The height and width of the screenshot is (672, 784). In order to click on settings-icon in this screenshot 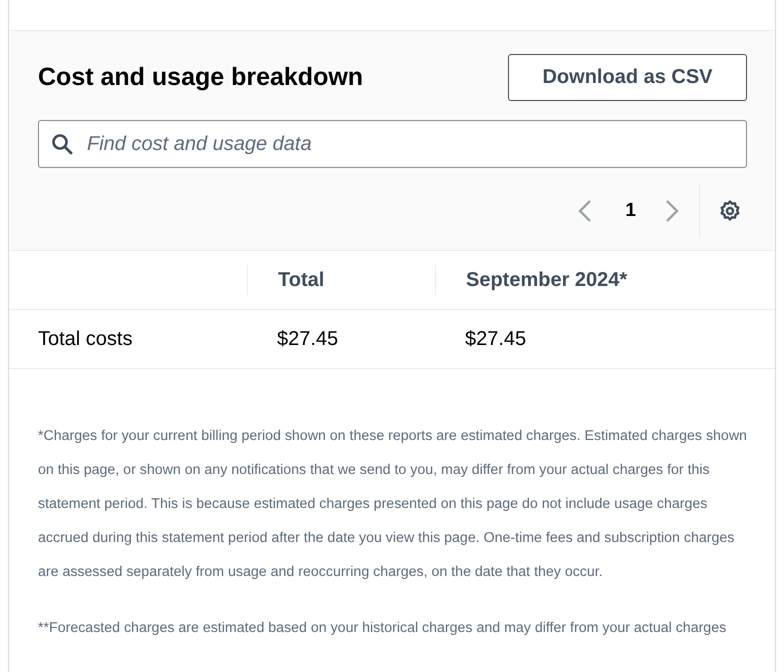, I will do `click(730, 211)`.